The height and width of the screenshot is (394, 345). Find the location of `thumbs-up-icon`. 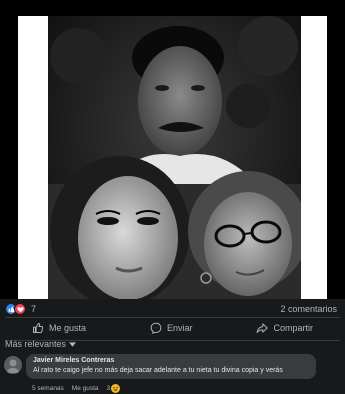

thumbs-up-icon is located at coordinates (38, 328).